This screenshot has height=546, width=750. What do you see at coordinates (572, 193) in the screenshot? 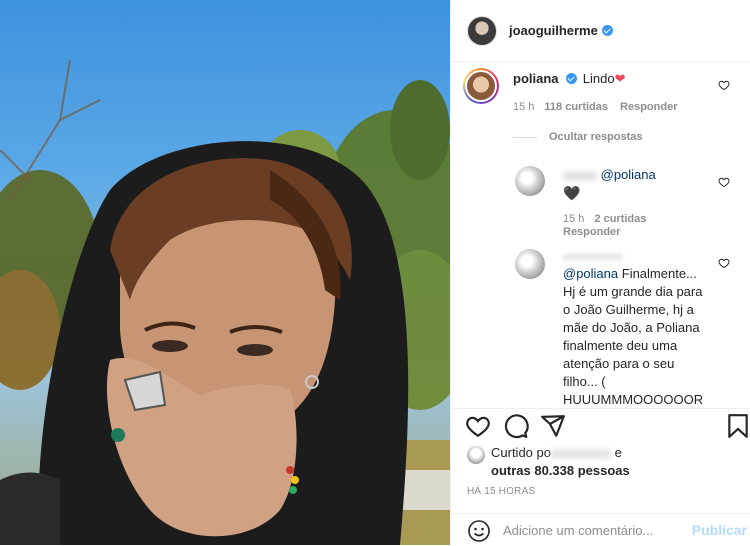
I see `black-heart-icon: 🖤` at bounding box center [572, 193].